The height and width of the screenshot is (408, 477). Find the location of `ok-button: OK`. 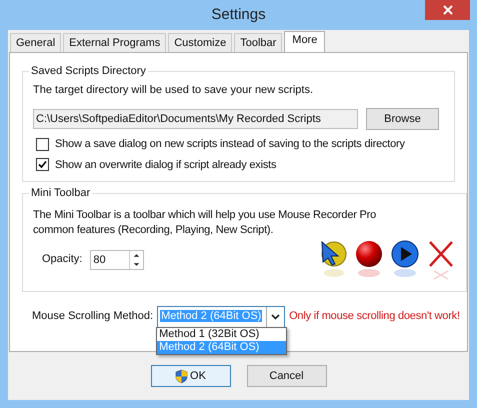

ok-button: OK is located at coordinates (190, 376).